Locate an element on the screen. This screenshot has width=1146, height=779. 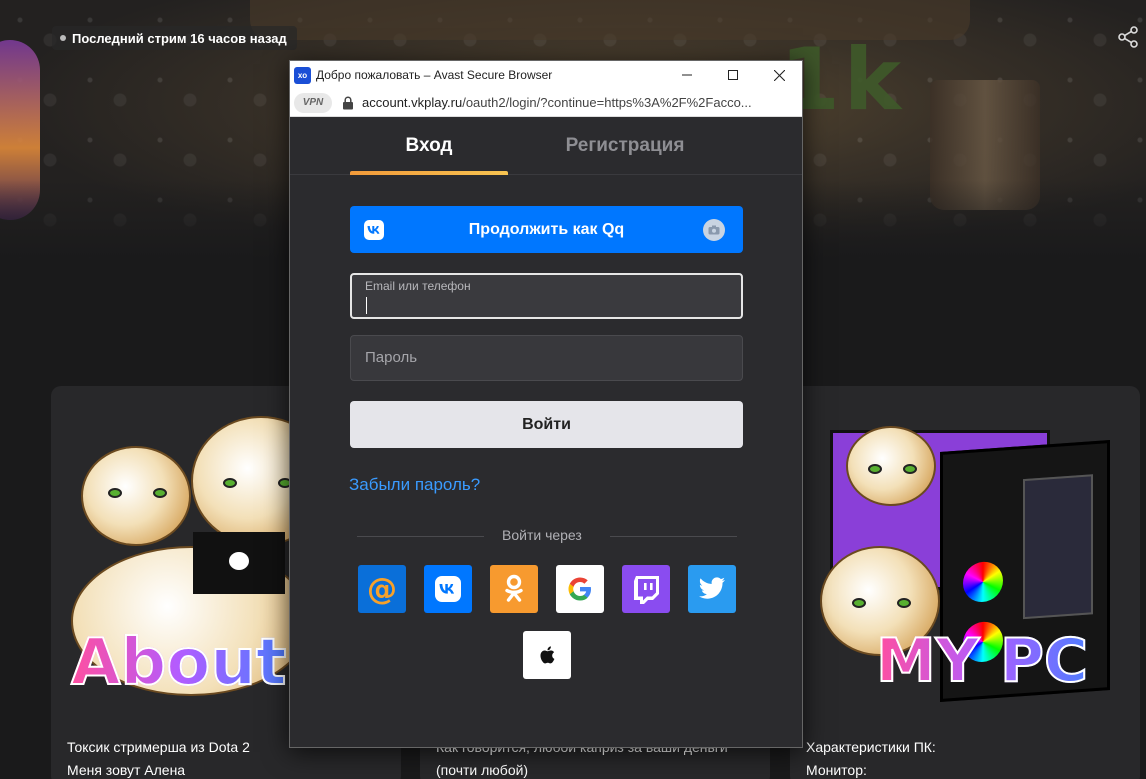
camera-icon is located at coordinates (714, 230).